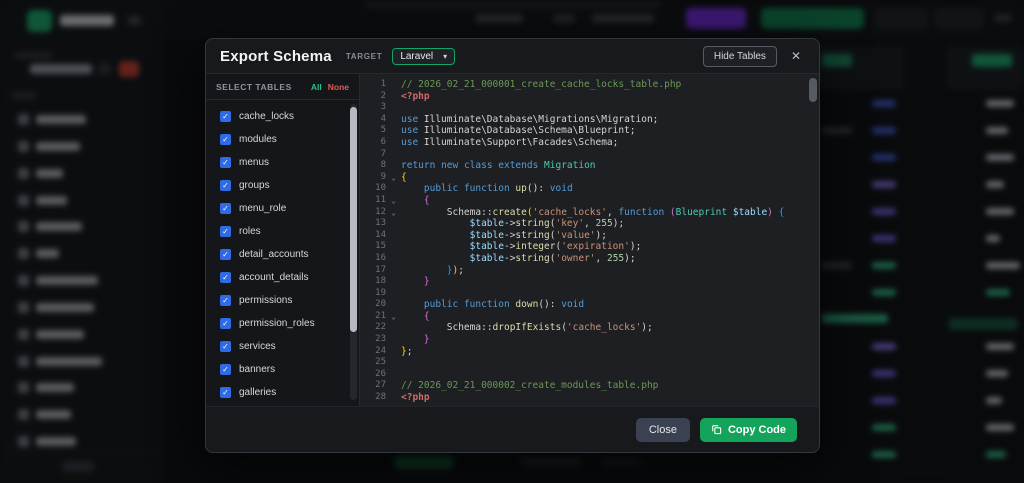  Describe the element at coordinates (282, 254) in the screenshot. I see `table-row: ✓ detail_accounts` at that location.